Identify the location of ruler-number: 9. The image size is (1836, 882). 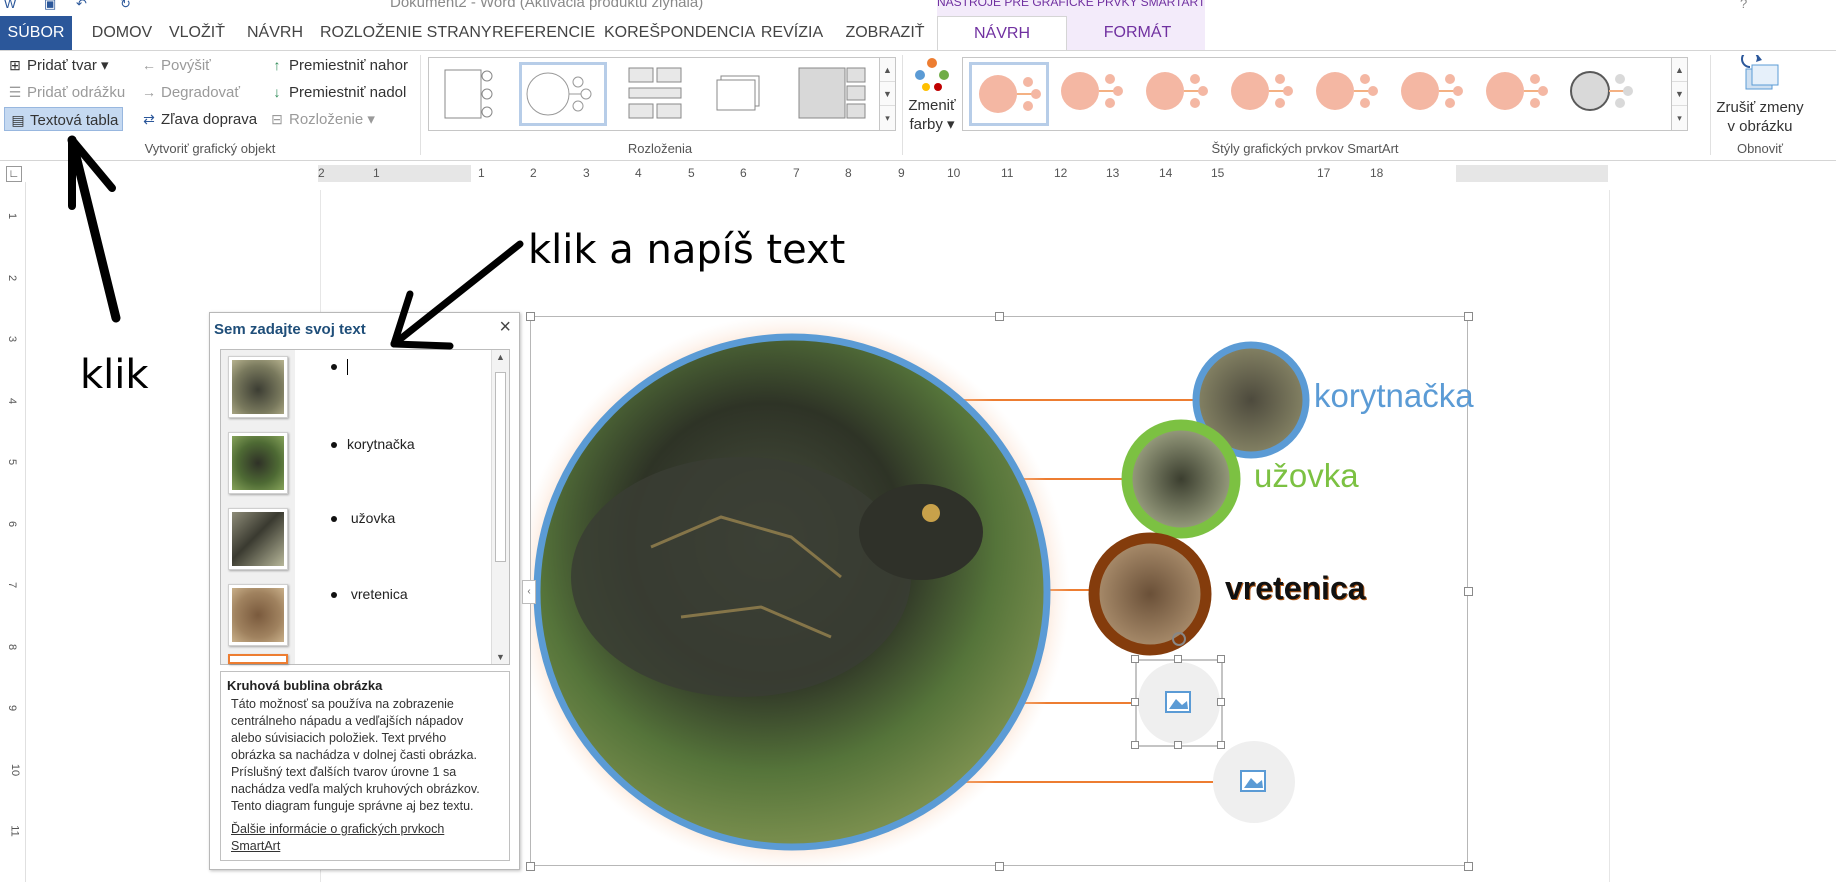
(12, 708).